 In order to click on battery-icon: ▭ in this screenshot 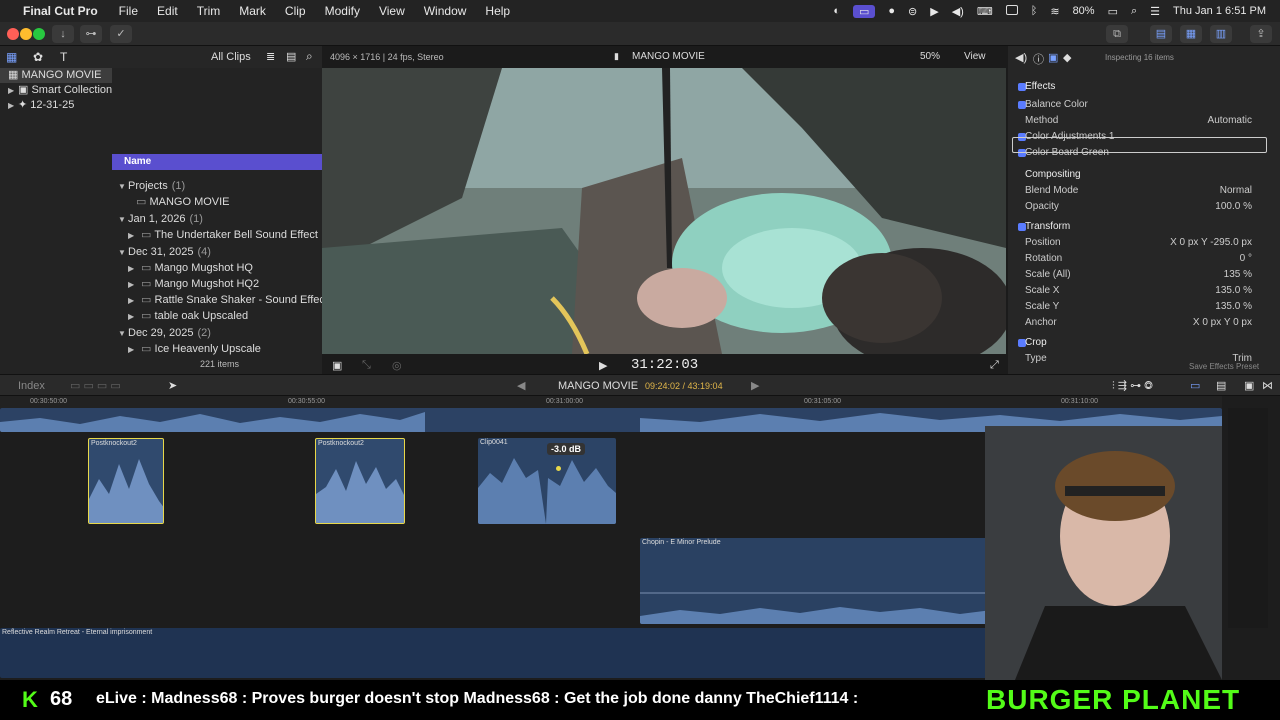, I will do `click(1113, 11)`.